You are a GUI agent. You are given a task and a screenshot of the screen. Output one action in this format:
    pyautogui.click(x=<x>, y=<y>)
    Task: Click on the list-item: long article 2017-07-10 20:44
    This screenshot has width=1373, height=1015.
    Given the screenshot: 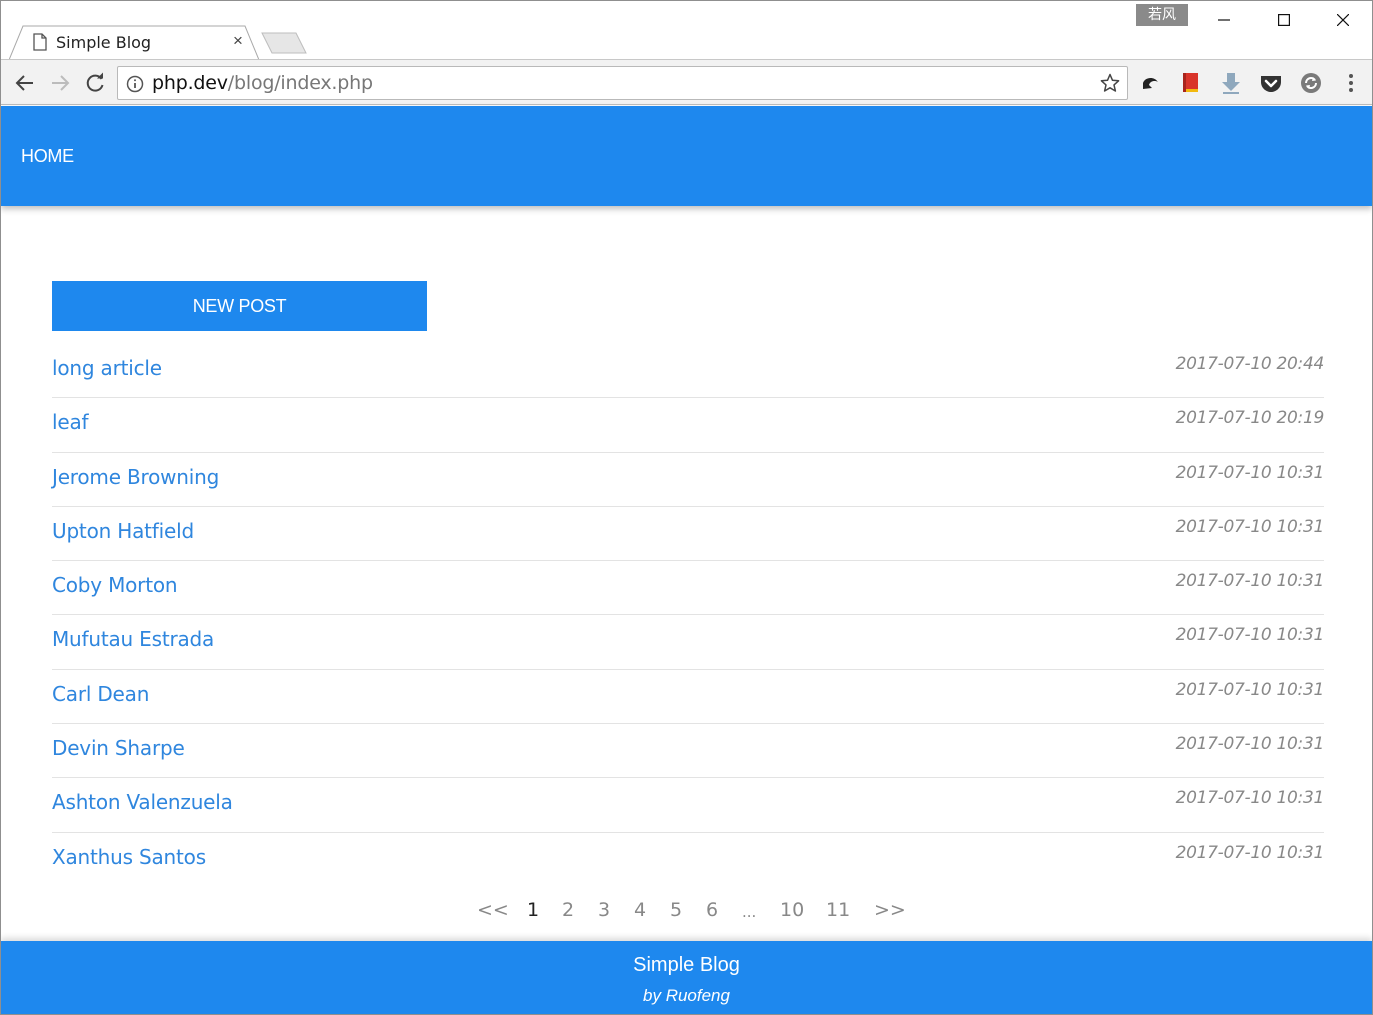 What is the action you would take?
    pyautogui.click(x=688, y=371)
    